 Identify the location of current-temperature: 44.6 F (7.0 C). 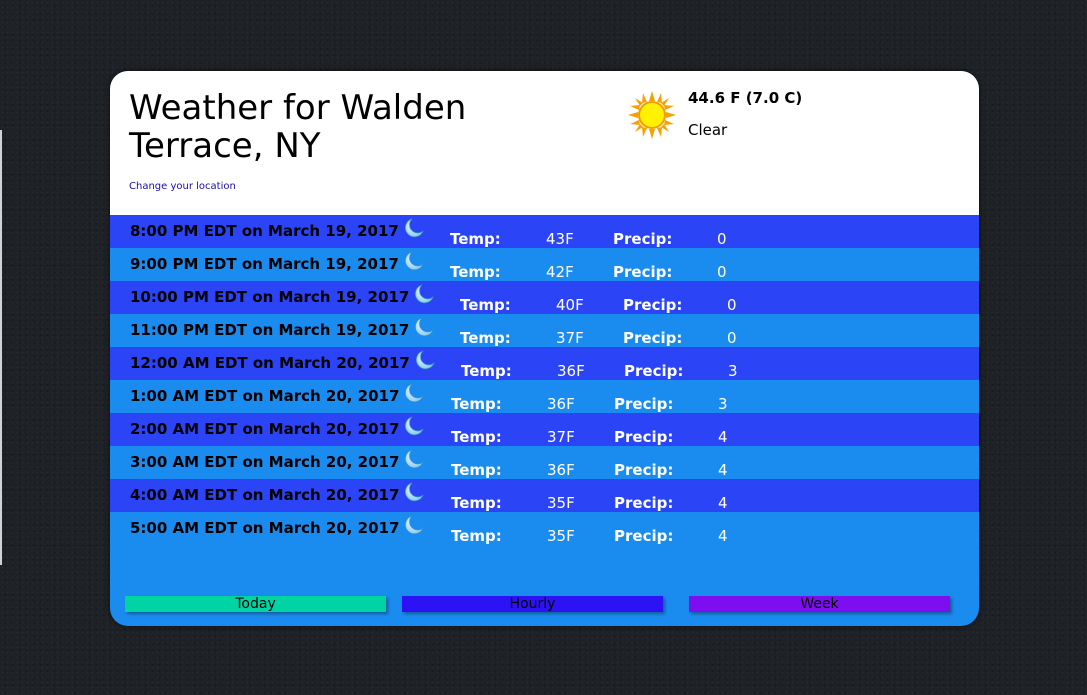
(745, 98).